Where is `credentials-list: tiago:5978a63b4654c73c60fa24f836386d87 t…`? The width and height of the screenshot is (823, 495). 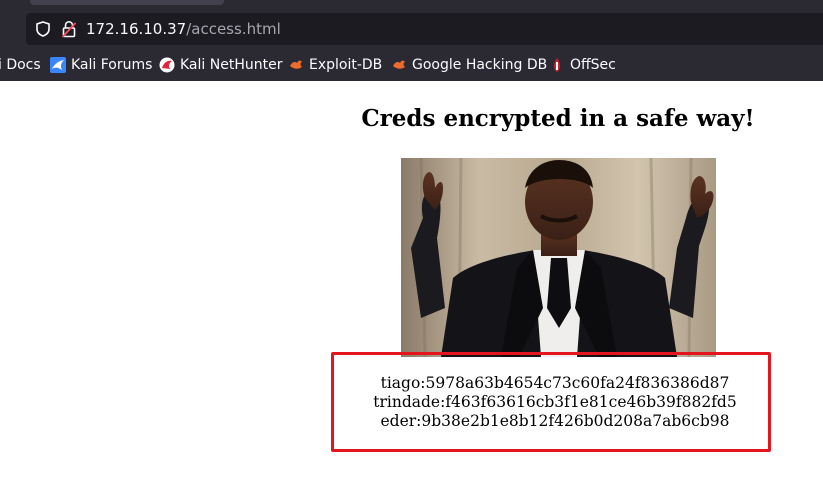 credentials-list: tiago:5978a63b4654c73c60fa24f836386d87 t… is located at coordinates (555, 402).